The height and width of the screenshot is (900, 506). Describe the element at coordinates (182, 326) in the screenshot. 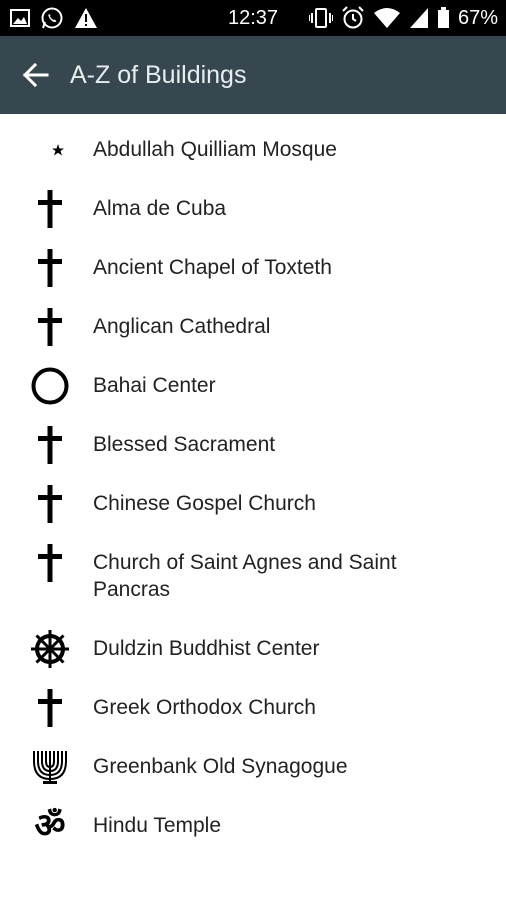

I see `building-name: Anglican Cathedral` at that location.